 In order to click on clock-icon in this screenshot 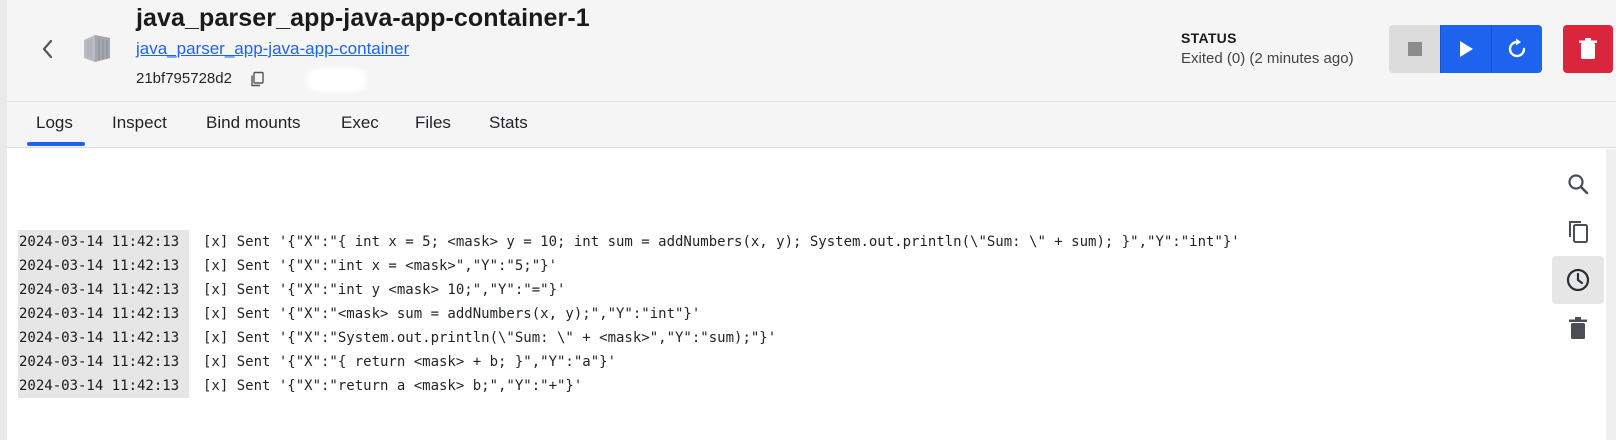, I will do `click(1578, 280)`.